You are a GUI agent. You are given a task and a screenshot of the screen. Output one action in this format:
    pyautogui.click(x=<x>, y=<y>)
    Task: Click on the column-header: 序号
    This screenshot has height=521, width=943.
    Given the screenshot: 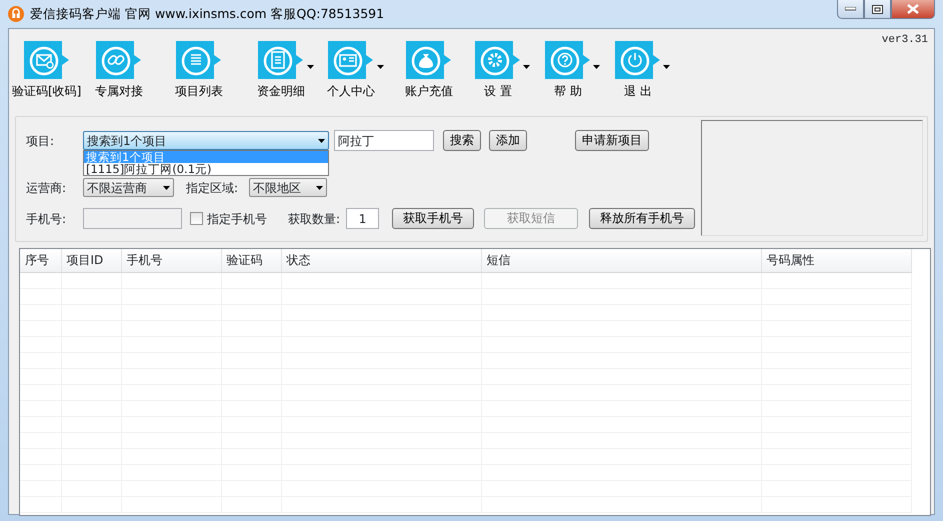 What is the action you would take?
    pyautogui.click(x=40, y=260)
    